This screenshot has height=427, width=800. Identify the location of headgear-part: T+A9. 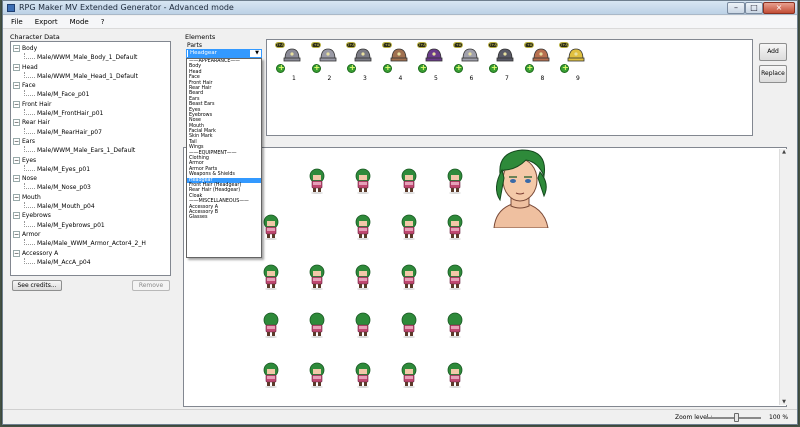
(574, 64).